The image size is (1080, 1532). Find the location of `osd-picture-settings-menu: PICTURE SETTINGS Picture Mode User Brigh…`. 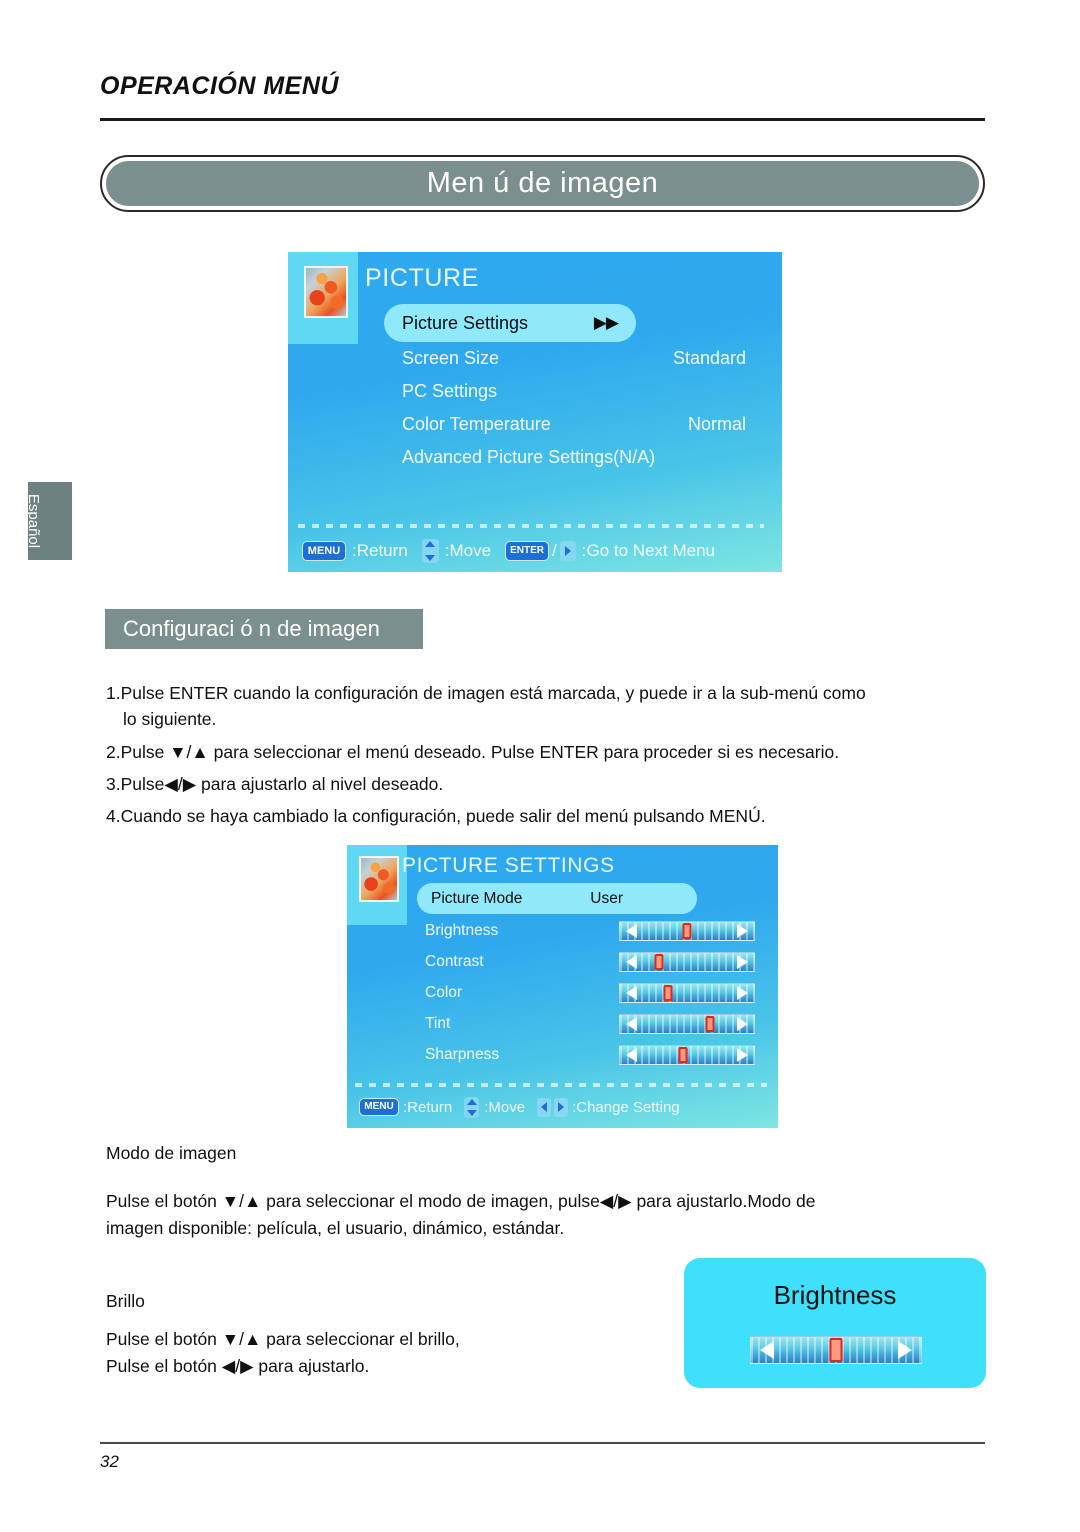

osd-picture-settings-menu: PICTURE SETTINGS Picture Mode User Brigh… is located at coordinates (562, 986).